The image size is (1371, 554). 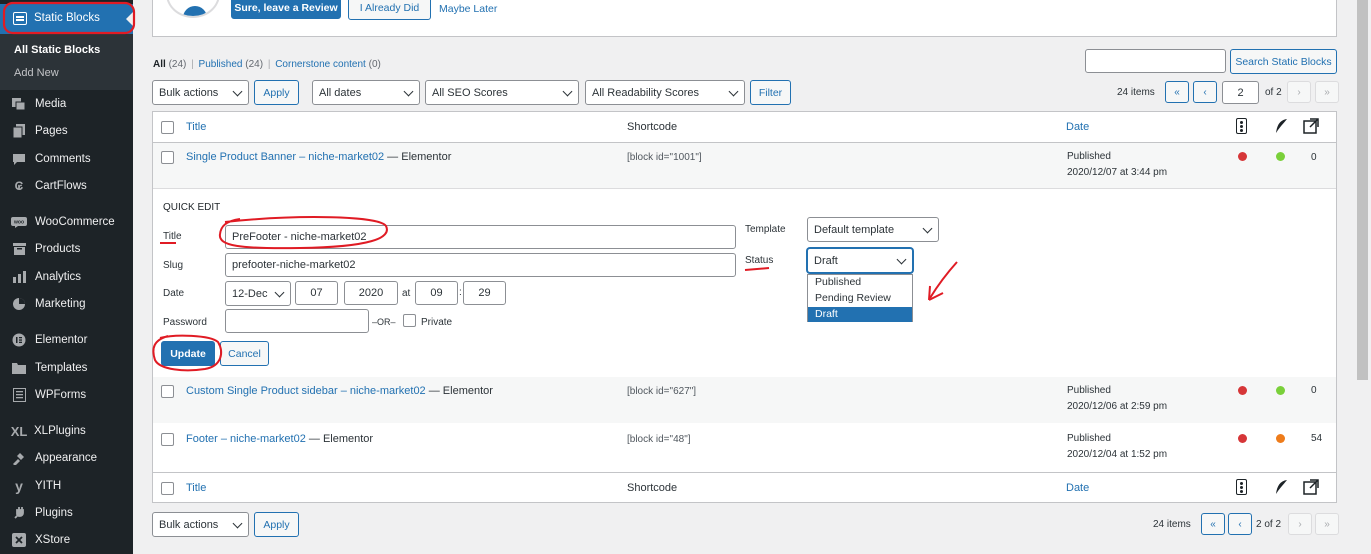 I want to click on prev-page-button: ‹, so click(x=1205, y=92).